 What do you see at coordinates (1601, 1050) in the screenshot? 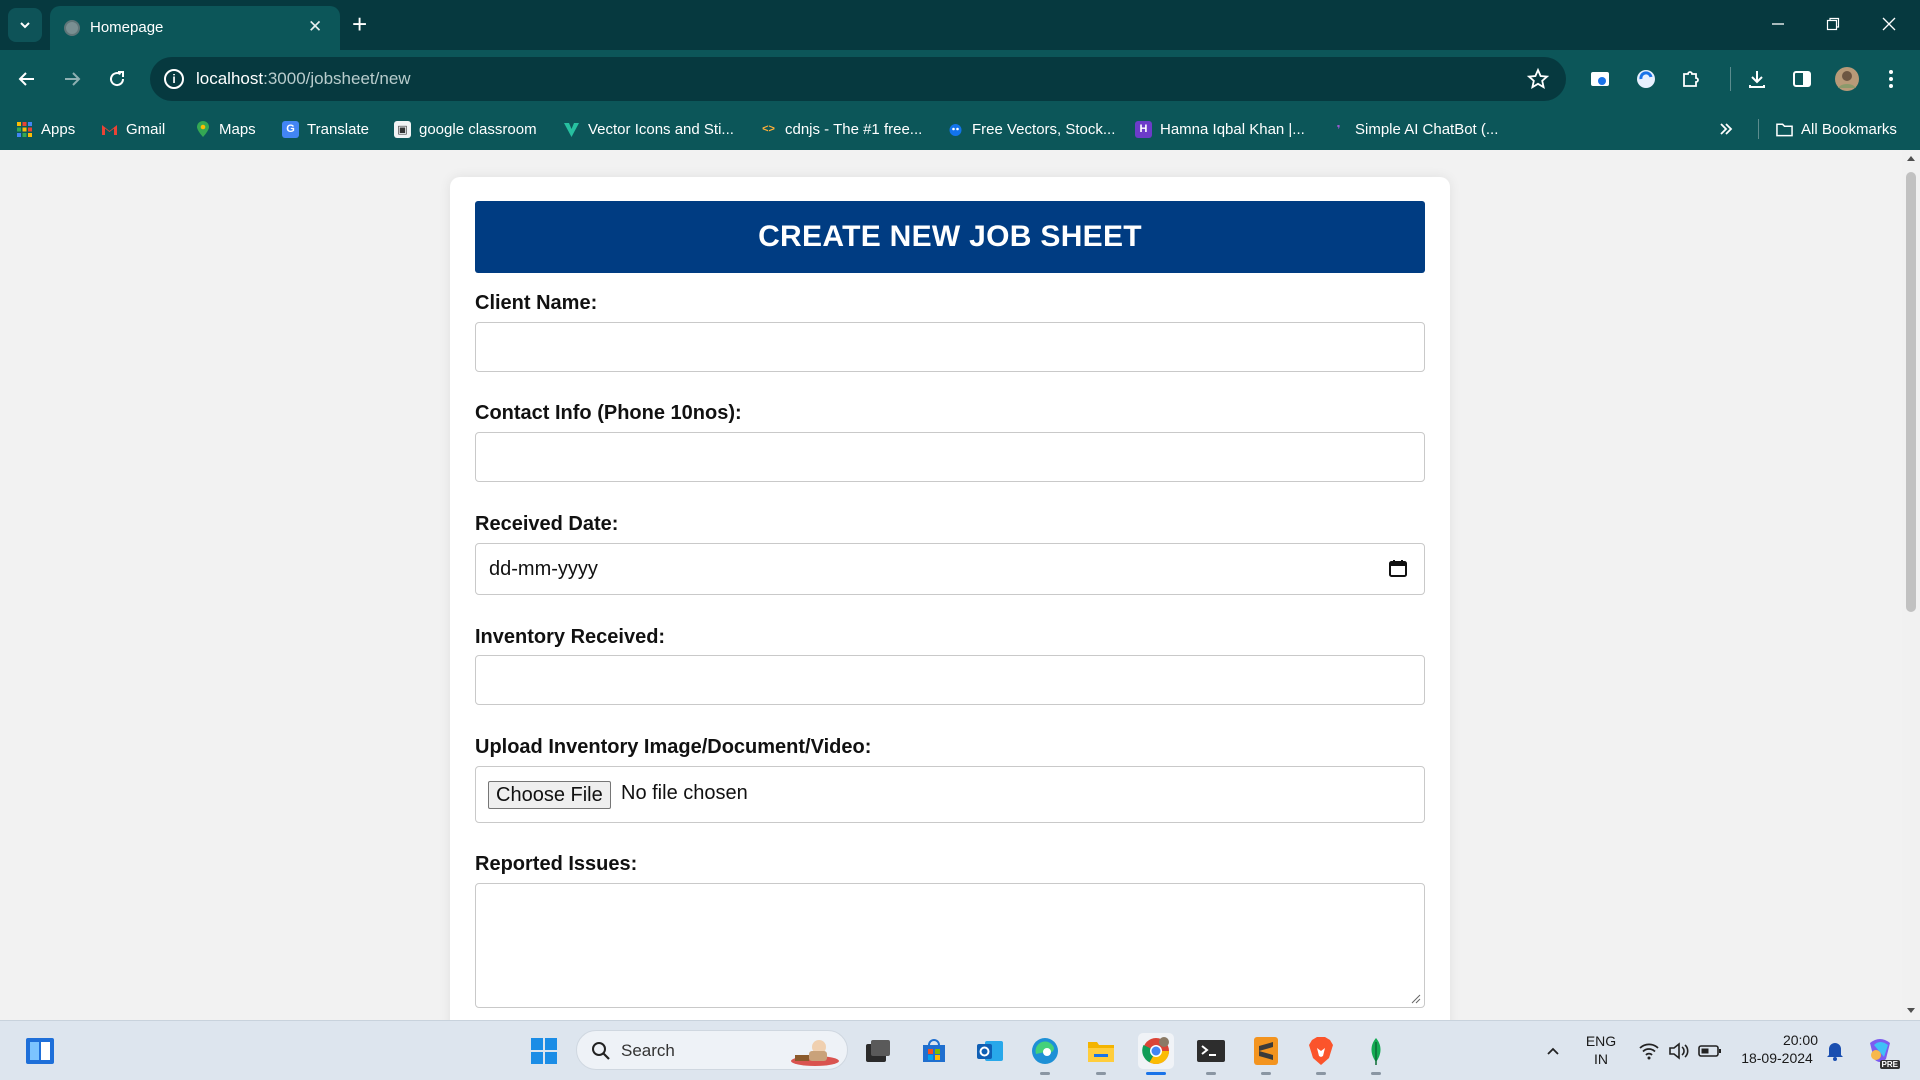
I see `language-indicator: ENG IN` at bounding box center [1601, 1050].